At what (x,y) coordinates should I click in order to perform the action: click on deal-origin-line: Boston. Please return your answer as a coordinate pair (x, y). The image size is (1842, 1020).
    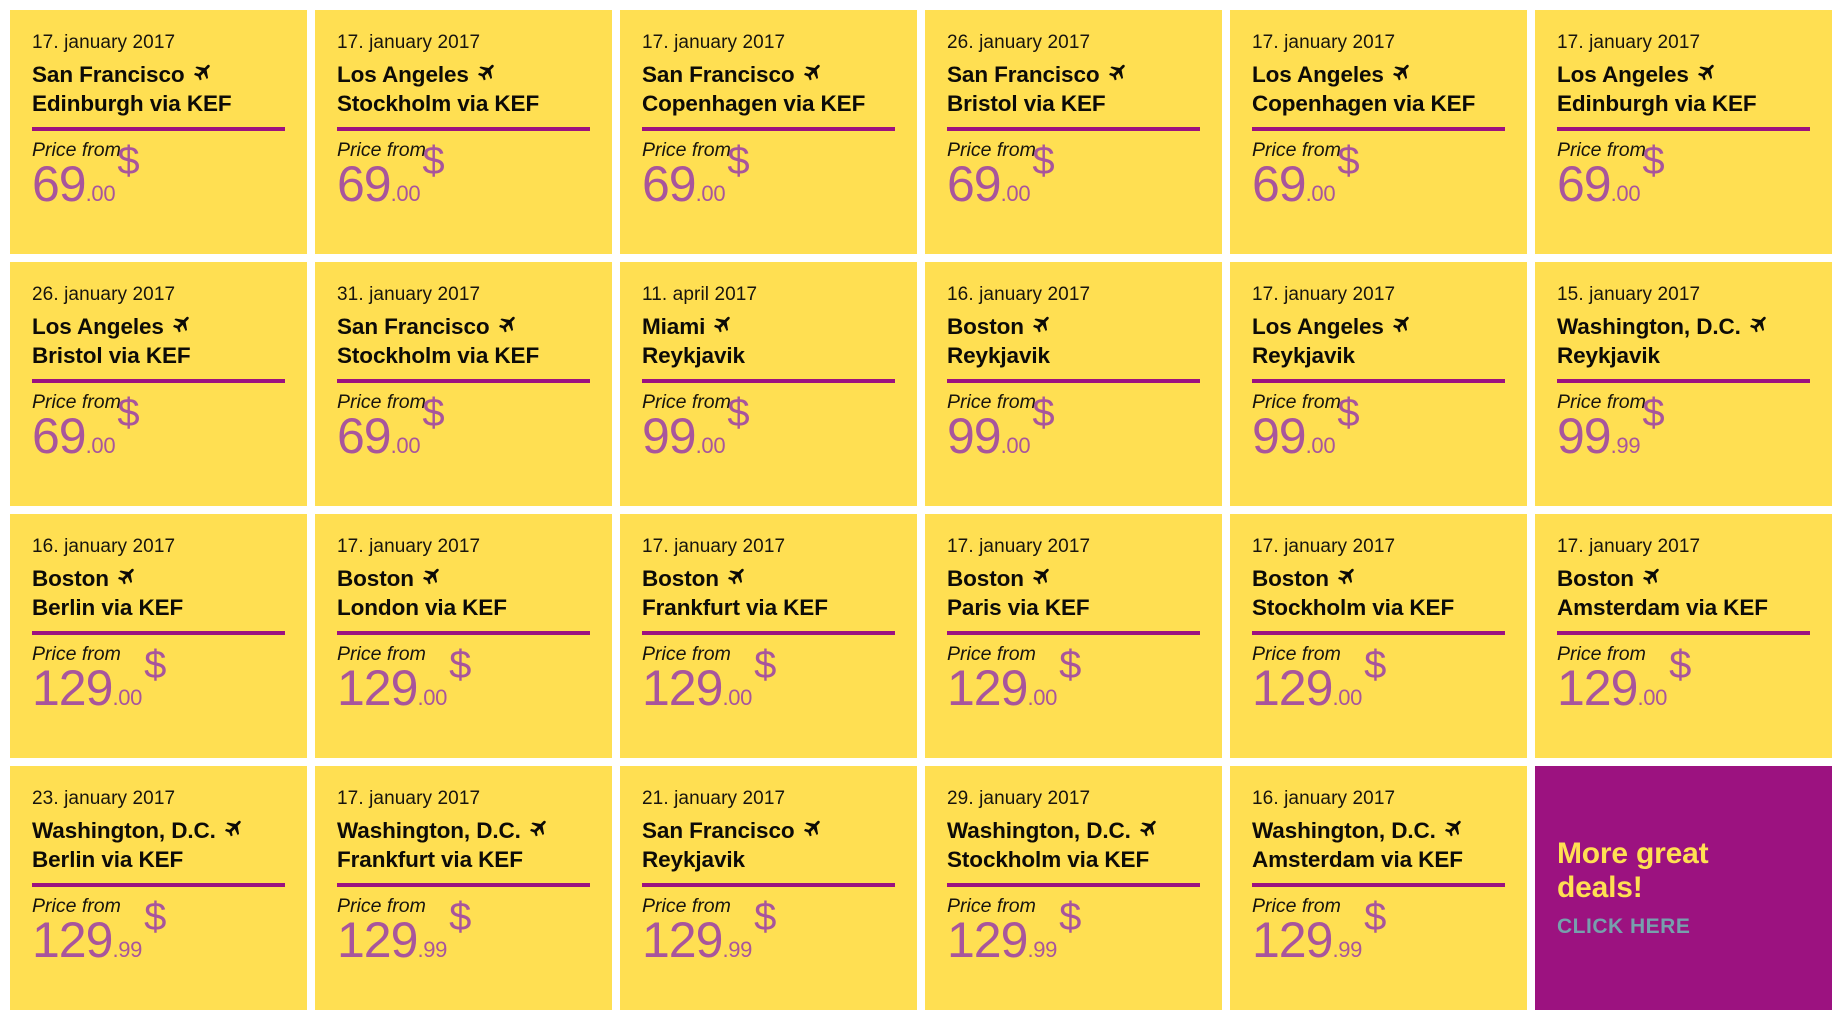
    Looking at the image, I should click on (158, 579).